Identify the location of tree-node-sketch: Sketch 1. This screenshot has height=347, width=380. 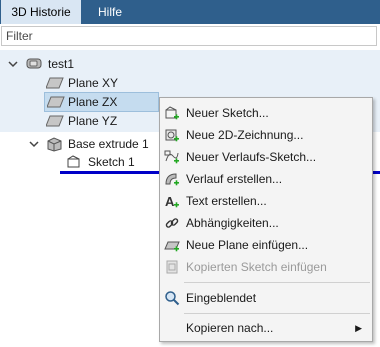
(80, 162).